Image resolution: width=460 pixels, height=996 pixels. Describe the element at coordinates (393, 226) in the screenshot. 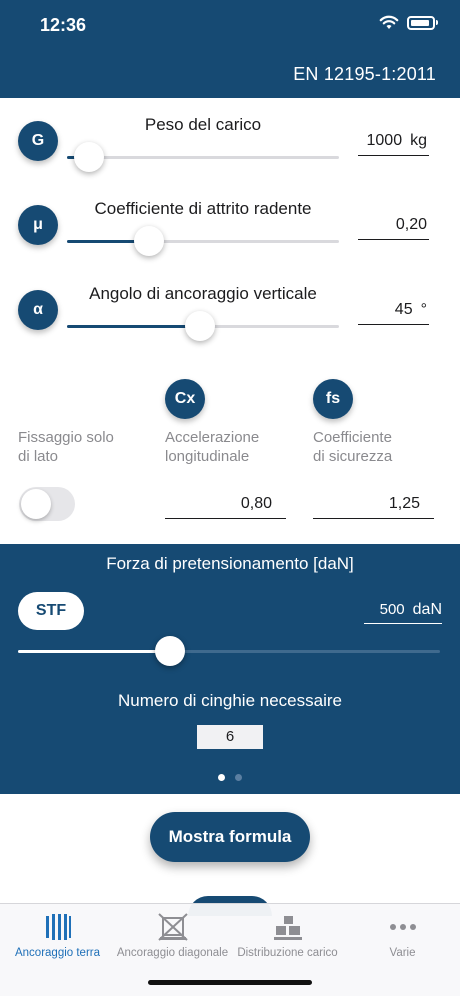

I see `friction-field: 0,20` at that location.